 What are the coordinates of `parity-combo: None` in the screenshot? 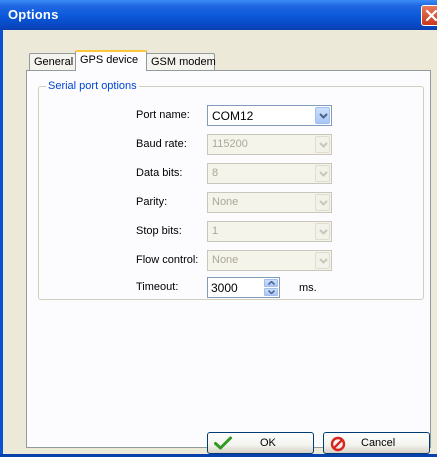 It's located at (269, 202).